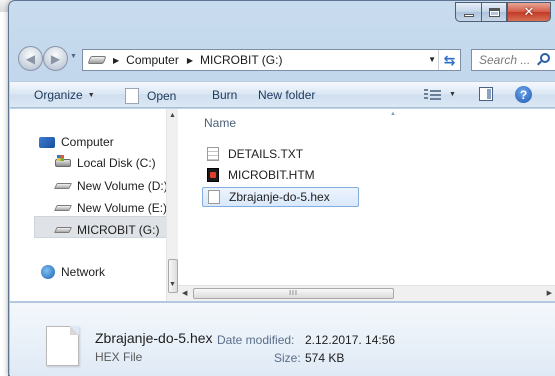 Image resolution: width=555 pixels, height=376 pixels. I want to click on forward-button: ▶, so click(55, 58).